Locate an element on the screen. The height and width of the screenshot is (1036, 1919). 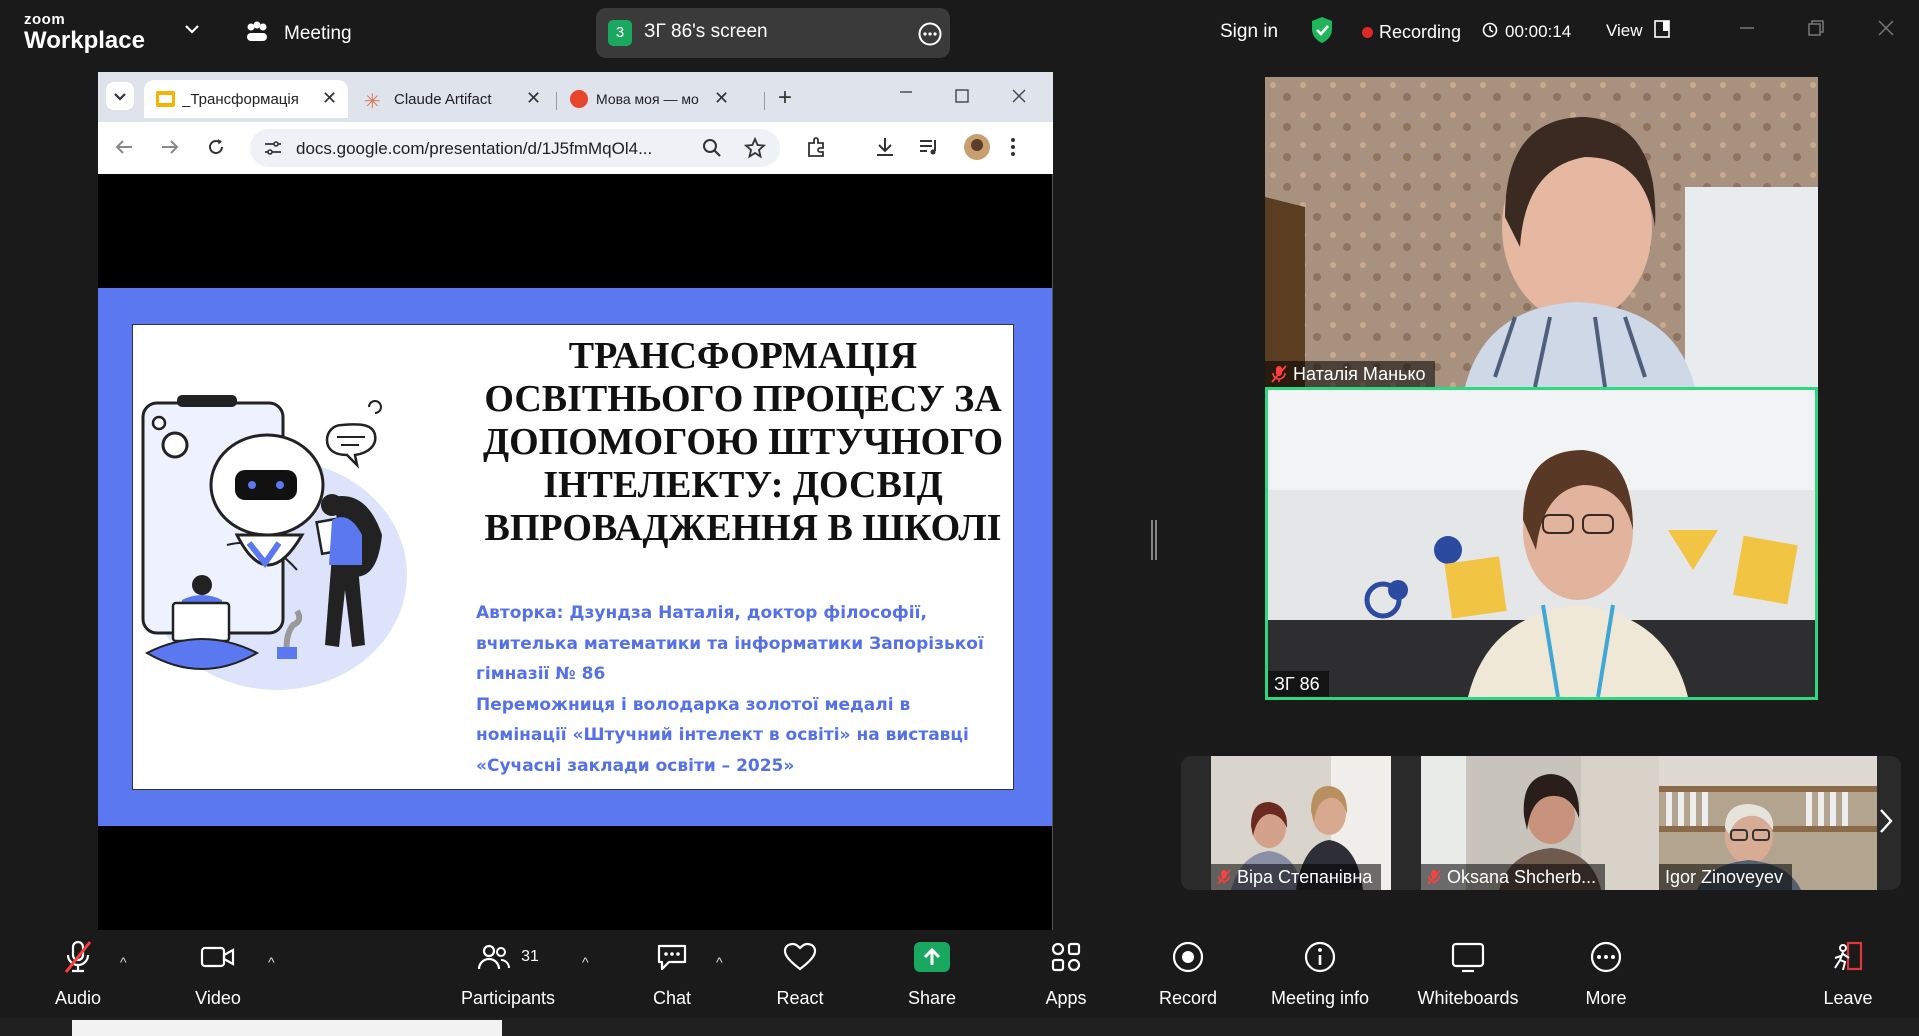
meeting-info-button: Meeting info is located at coordinates (1320, 974).